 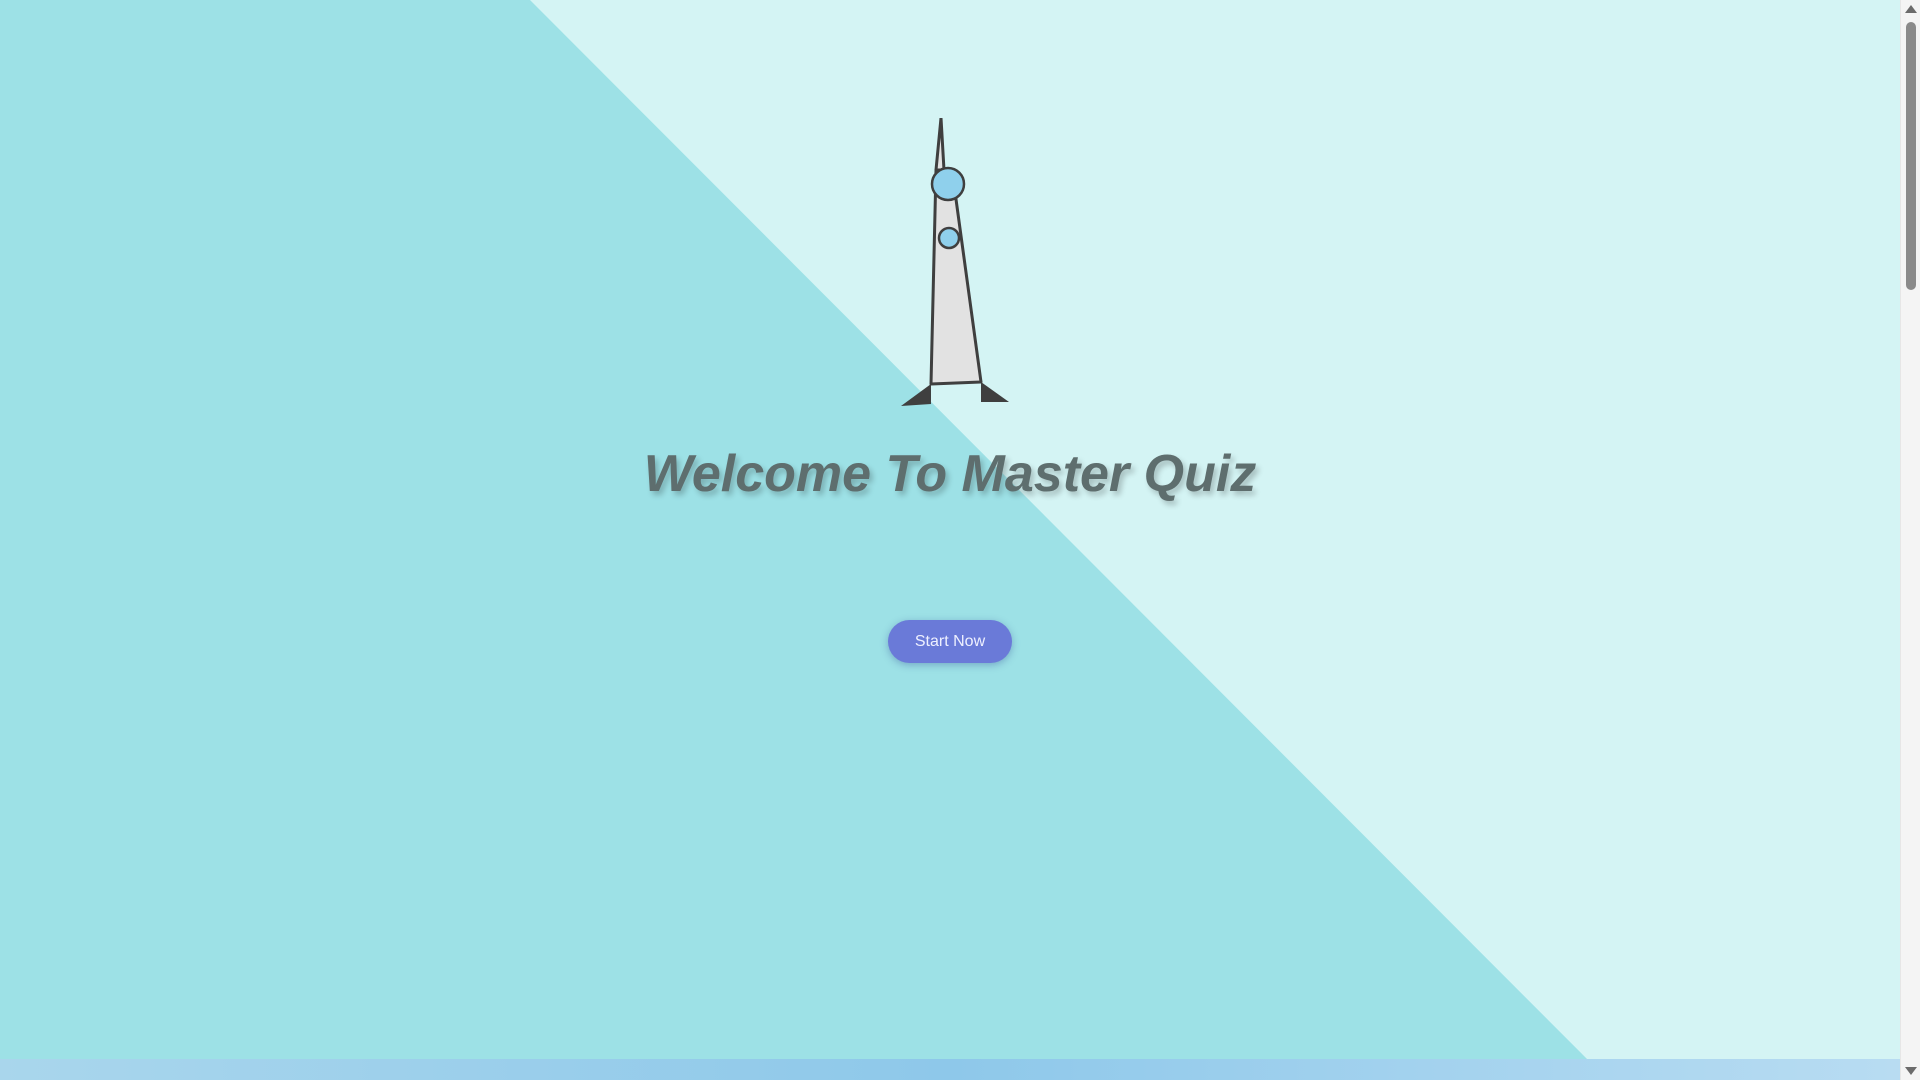 What do you see at coordinates (1910, 540) in the screenshot?
I see `vertical-scrollbar` at bounding box center [1910, 540].